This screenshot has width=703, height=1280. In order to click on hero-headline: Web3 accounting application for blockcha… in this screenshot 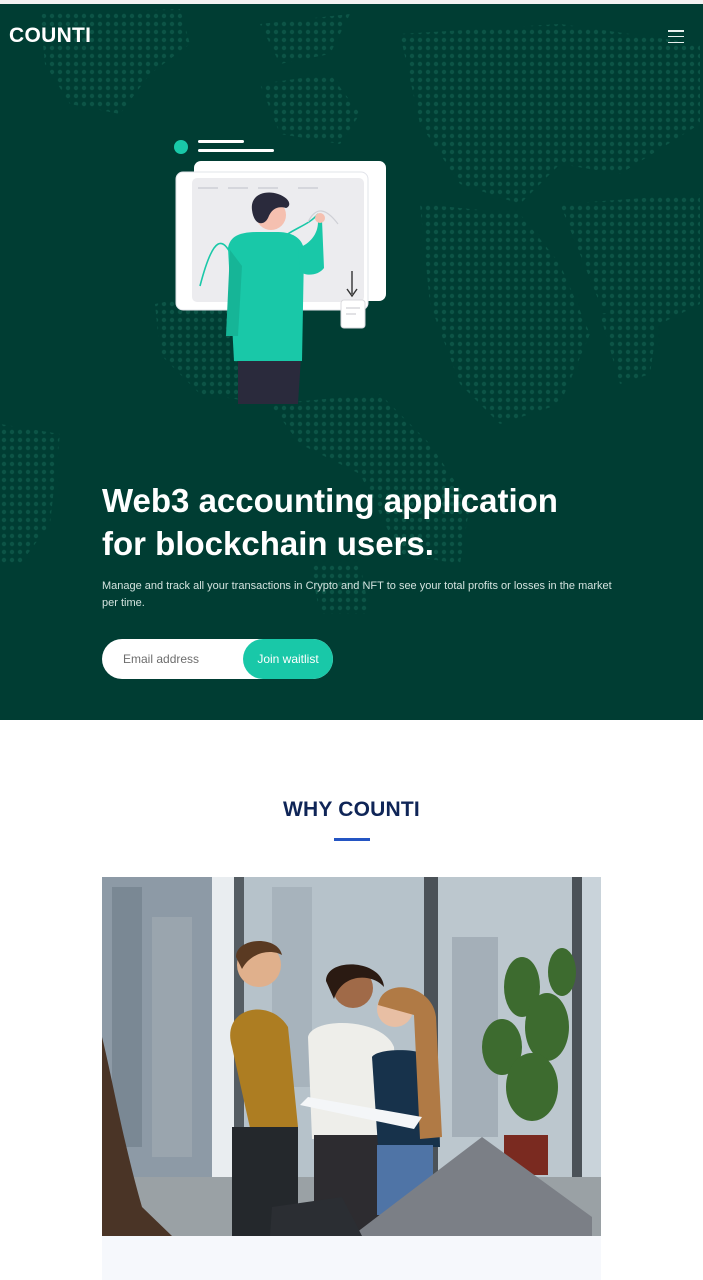, I will do `click(362, 522)`.